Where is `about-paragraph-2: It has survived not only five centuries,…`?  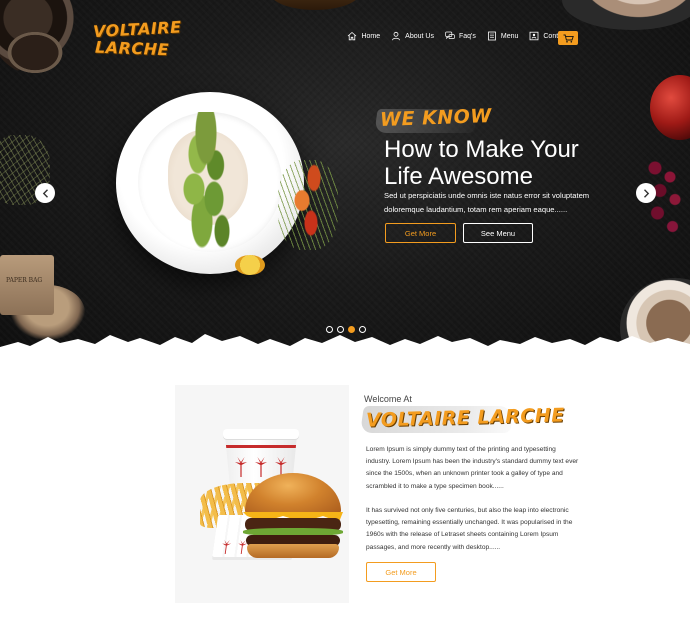
about-paragraph-2: It has survived not only five centuries,… is located at coordinates (469, 529).